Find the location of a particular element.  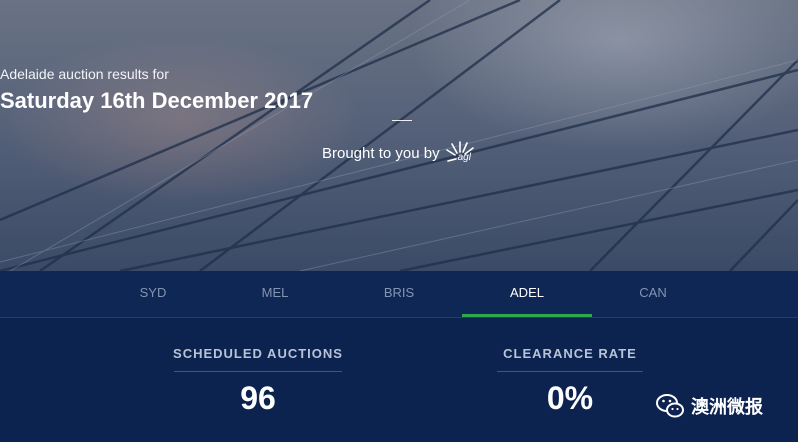

scheduled-auctions-label: SCHEDULED AUCTIONS is located at coordinates (258, 353).